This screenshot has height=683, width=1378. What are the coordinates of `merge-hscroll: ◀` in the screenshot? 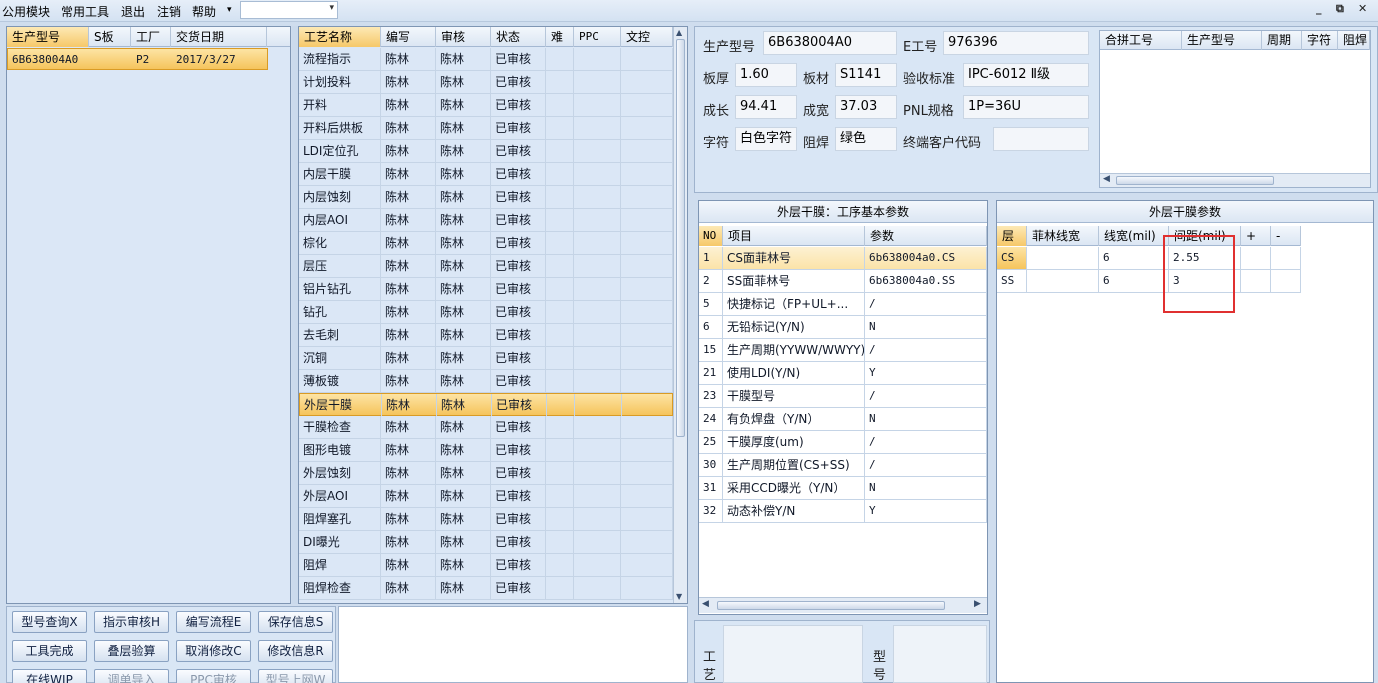 It's located at (1235, 180).